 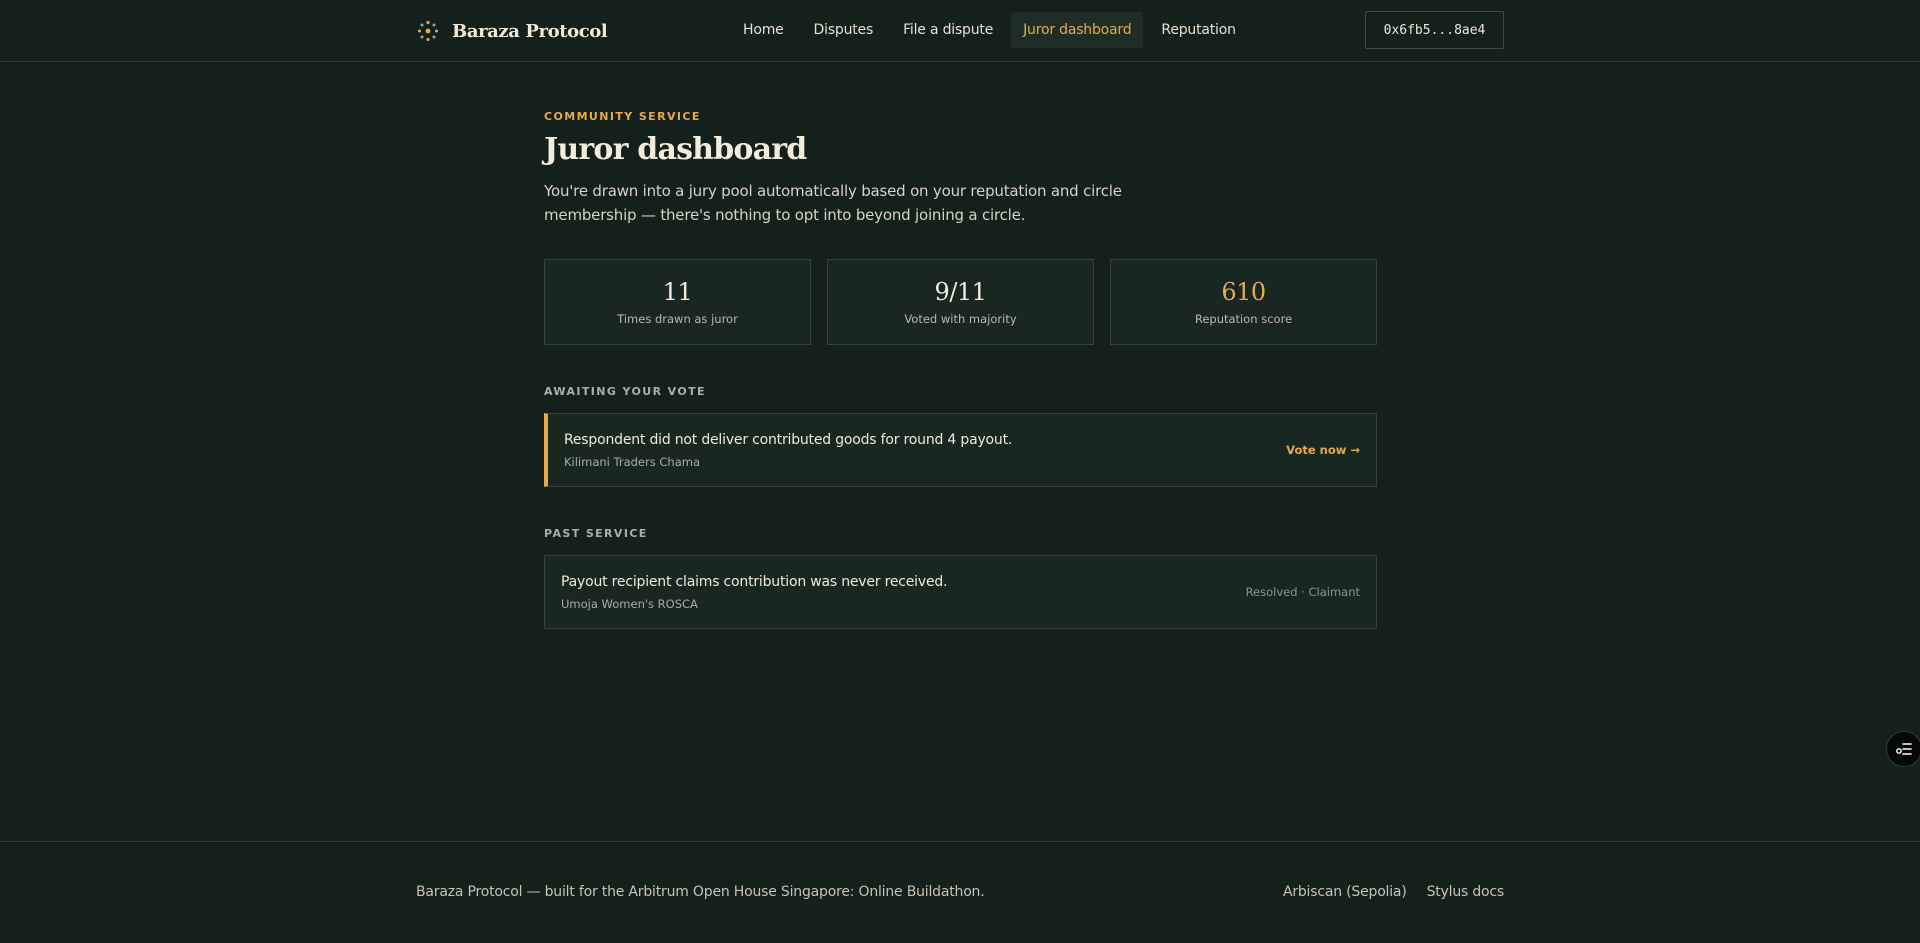 I want to click on stat-label: Voted with majority, so click(x=960, y=319).